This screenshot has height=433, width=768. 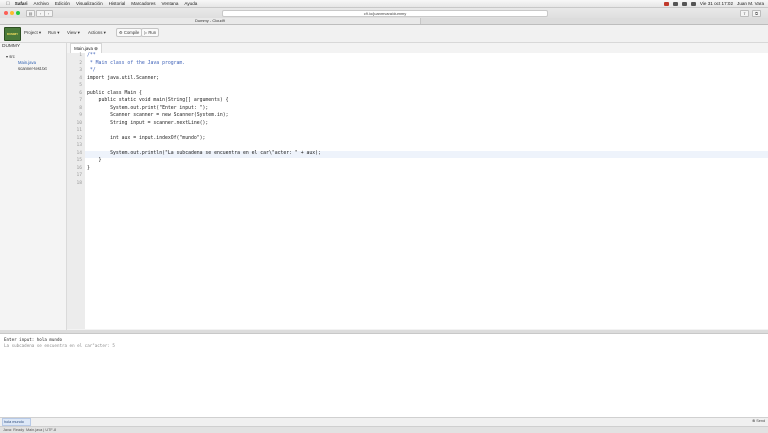 What do you see at coordinates (210, 21) in the screenshot?
I see `browser-tab-dummy: Dummy - Cloud9` at bounding box center [210, 21].